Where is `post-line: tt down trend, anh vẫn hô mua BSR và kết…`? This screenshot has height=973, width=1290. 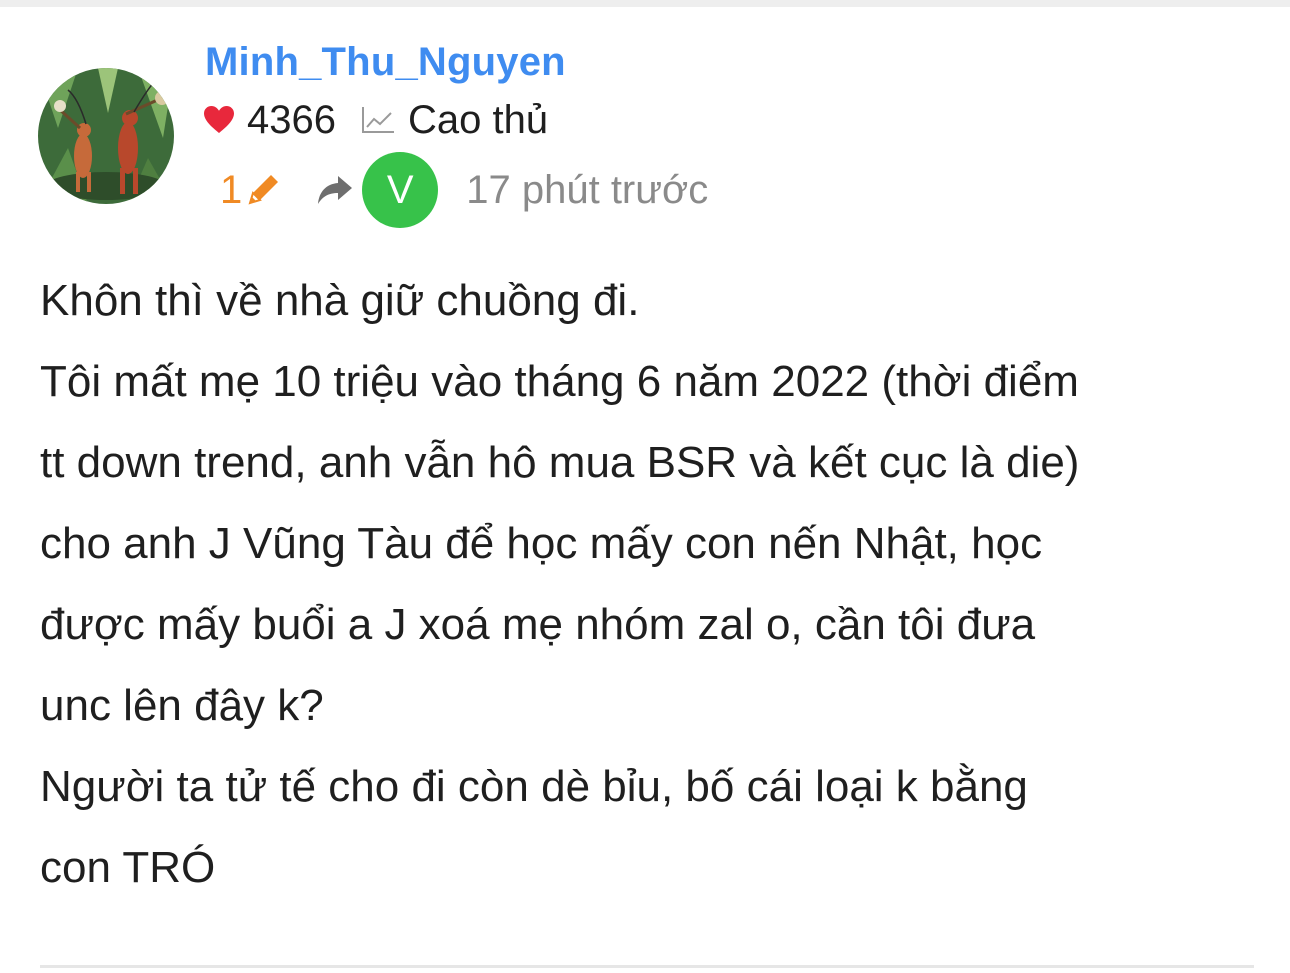 post-line: tt down trend, anh vẫn hô mua BSR và kết… is located at coordinates (560, 462).